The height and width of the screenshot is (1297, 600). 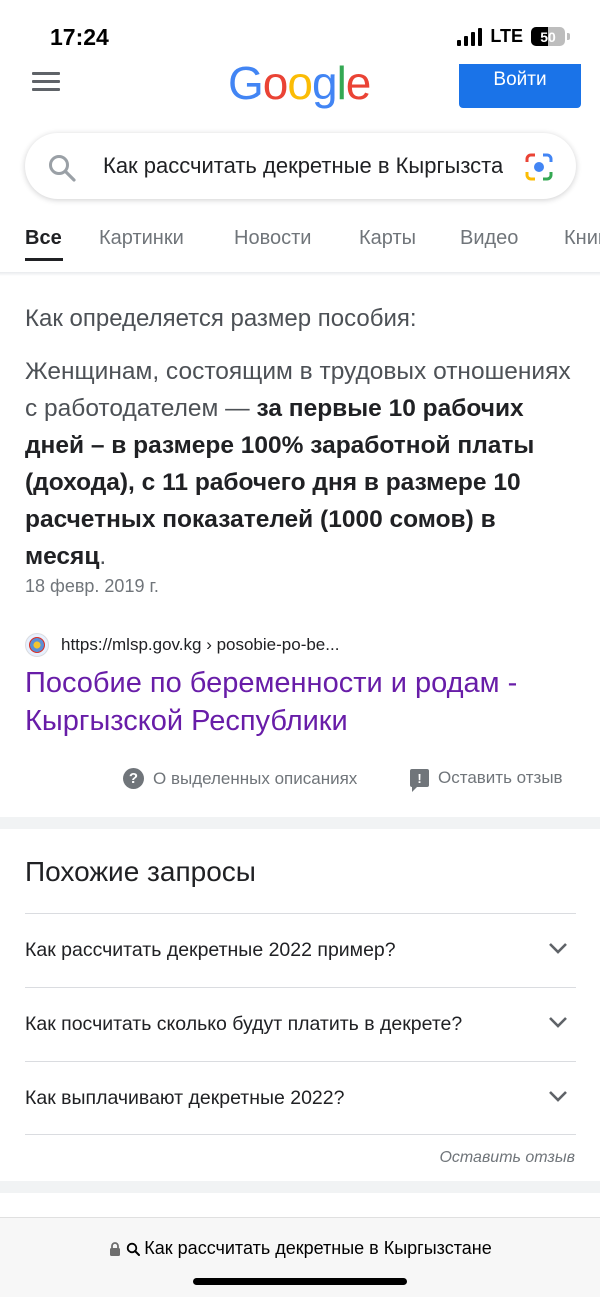 I want to click on search-tabs: Все Картинки Новости Карты Видео Книги, so click(x=300, y=247).